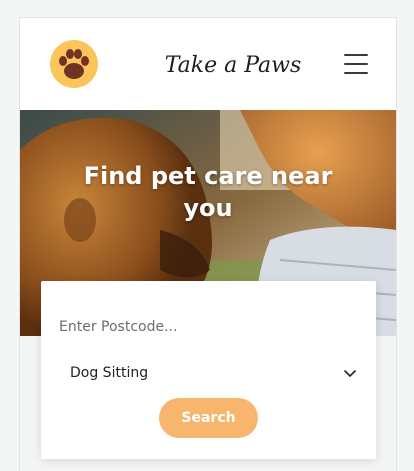  Describe the element at coordinates (350, 373) in the screenshot. I see `chevron-down-icon` at that location.